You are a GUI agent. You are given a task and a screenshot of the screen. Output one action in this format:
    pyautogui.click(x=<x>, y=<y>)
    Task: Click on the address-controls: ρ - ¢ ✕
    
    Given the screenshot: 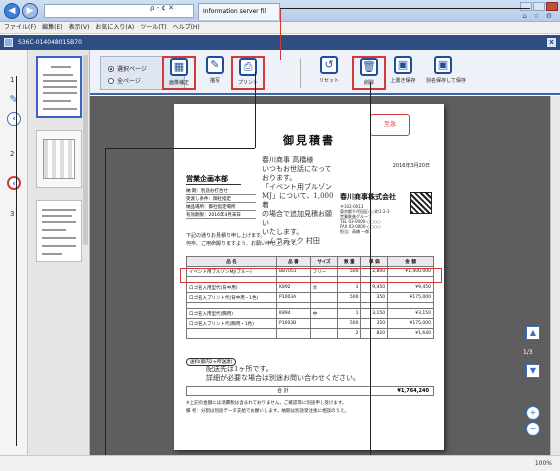 What is the action you would take?
    pyautogui.click(x=162, y=8)
    